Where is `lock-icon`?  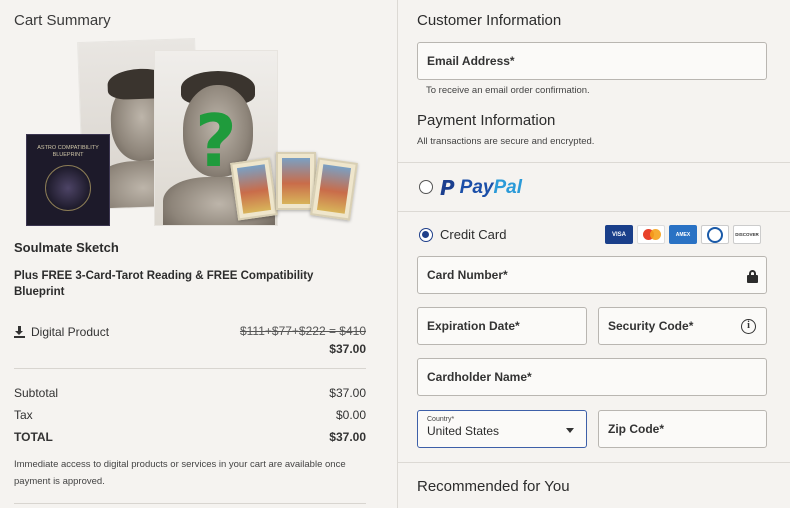 lock-icon is located at coordinates (752, 276).